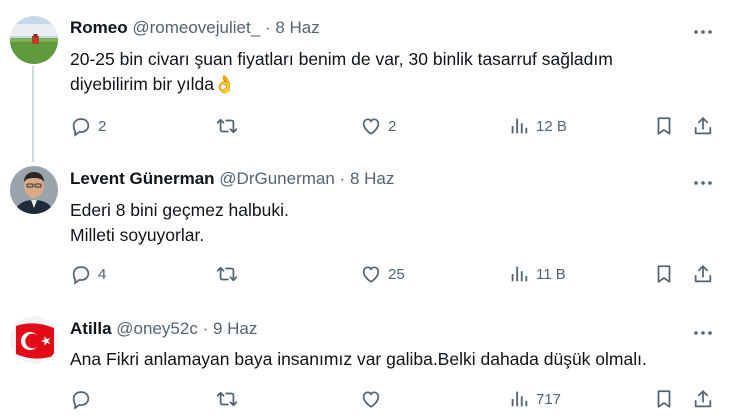  I want to click on tweet-header: Levent Günerman @DrGunerman · 8 Haz, so click(232, 179).